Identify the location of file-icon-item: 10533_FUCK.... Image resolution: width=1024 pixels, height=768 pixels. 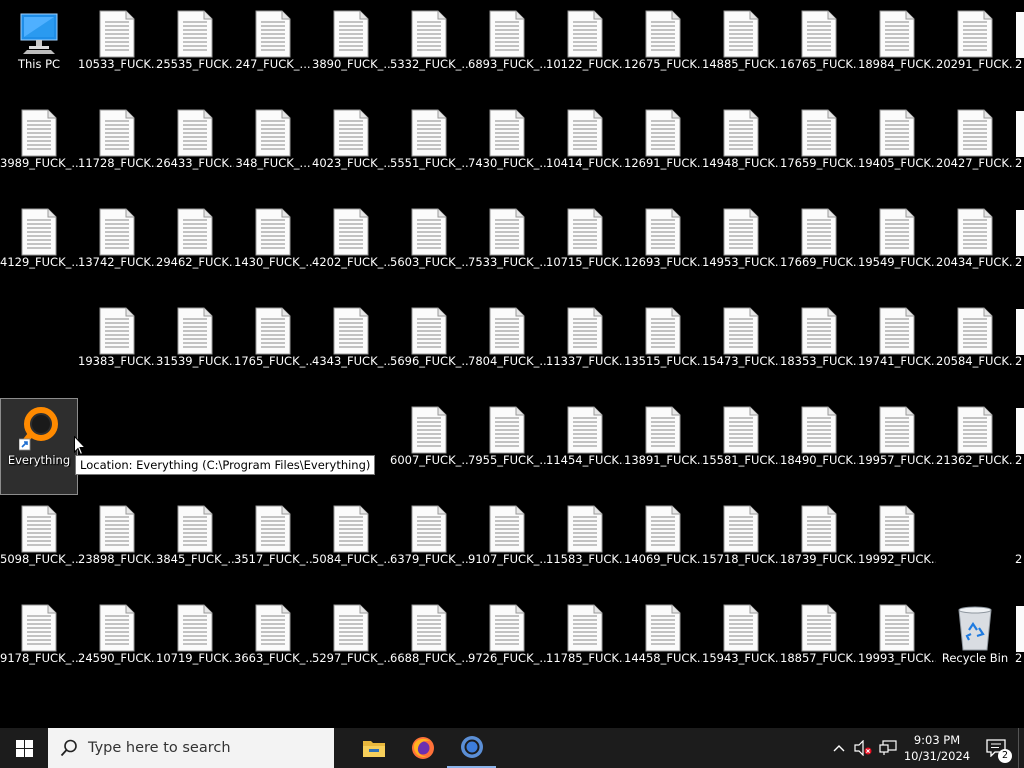
(117, 50).